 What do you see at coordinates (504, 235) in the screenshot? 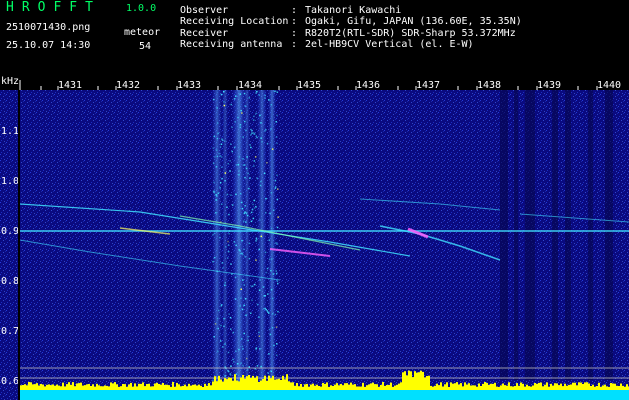
I see `dark-band` at bounding box center [504, 235].